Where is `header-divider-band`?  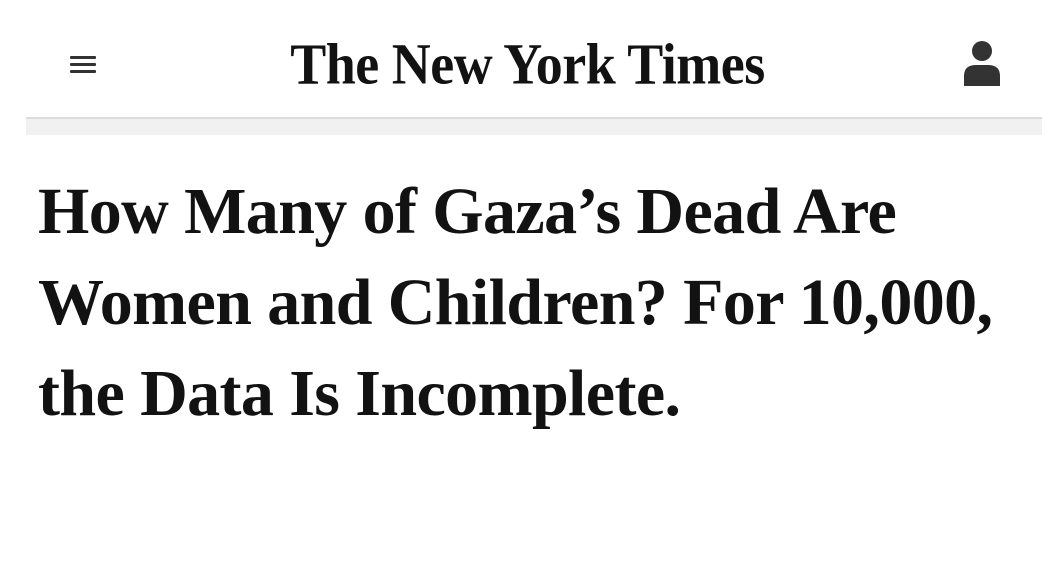 header-divider-band is located at coordinates (534, 127).